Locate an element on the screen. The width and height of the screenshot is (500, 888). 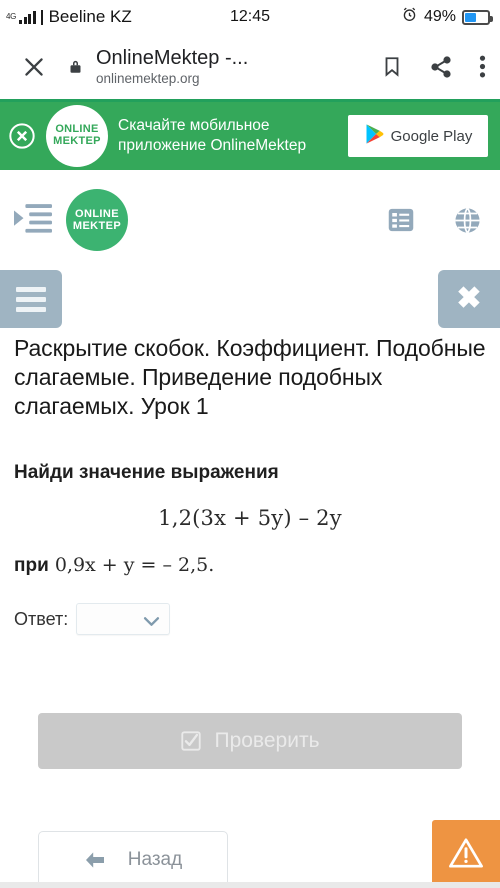
overflow-menu-icon is located at coordinates (482, 66).